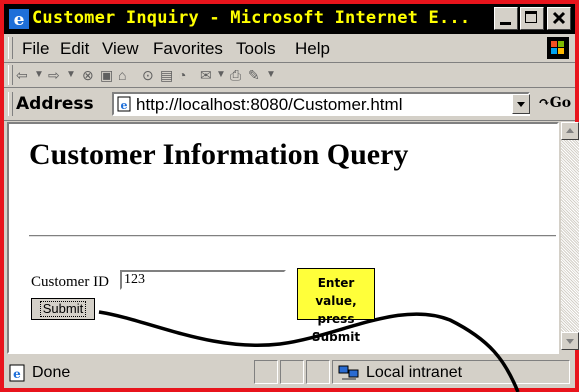 Image resolution: width=579 pixels, height=392 pixels. Describe the element at coordinates (414, 372) in the screenshot. I see `zone-text: Local intranet` at that location.